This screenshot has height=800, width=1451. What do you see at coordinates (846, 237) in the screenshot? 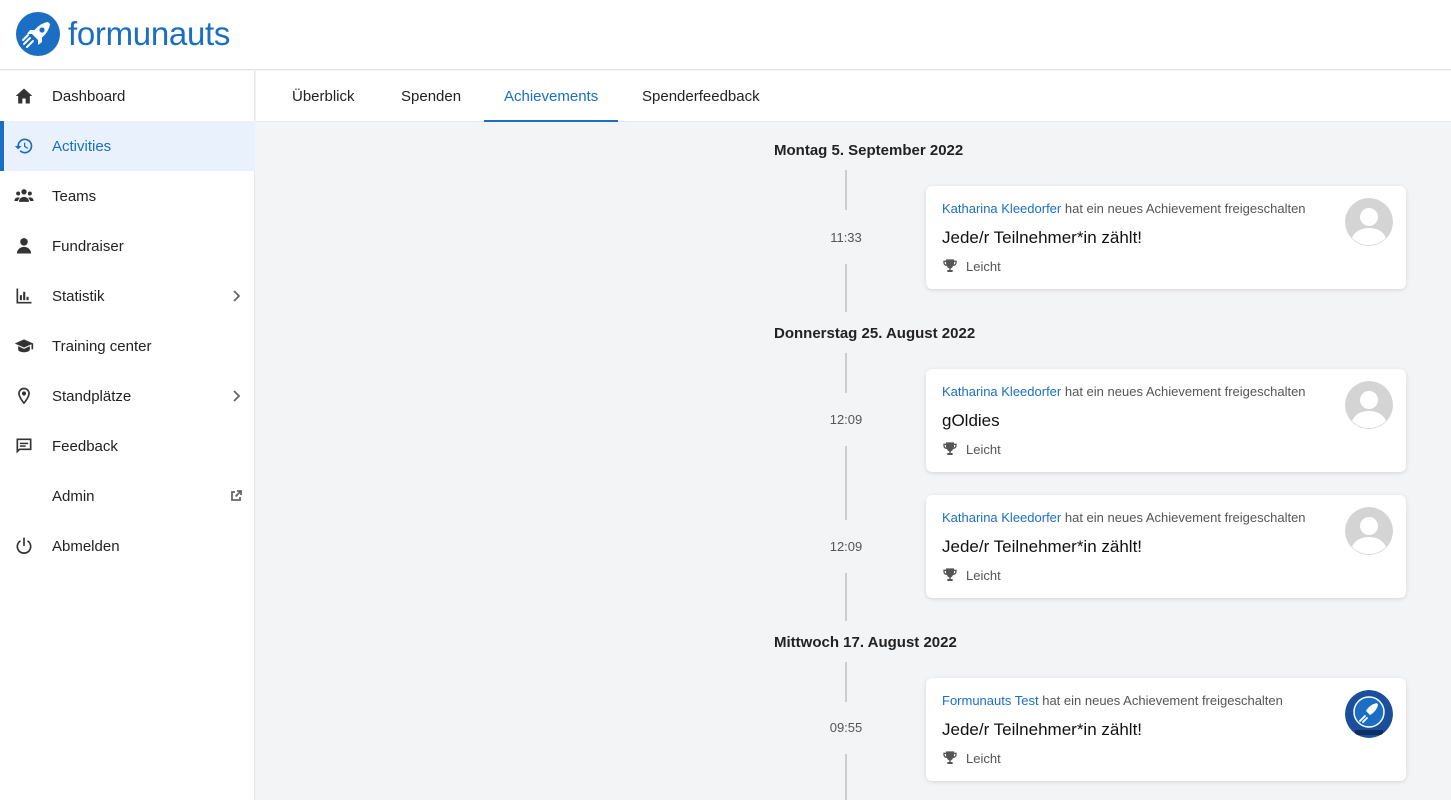
I see `time-label: 11:33` at bounding box center [846, 237].